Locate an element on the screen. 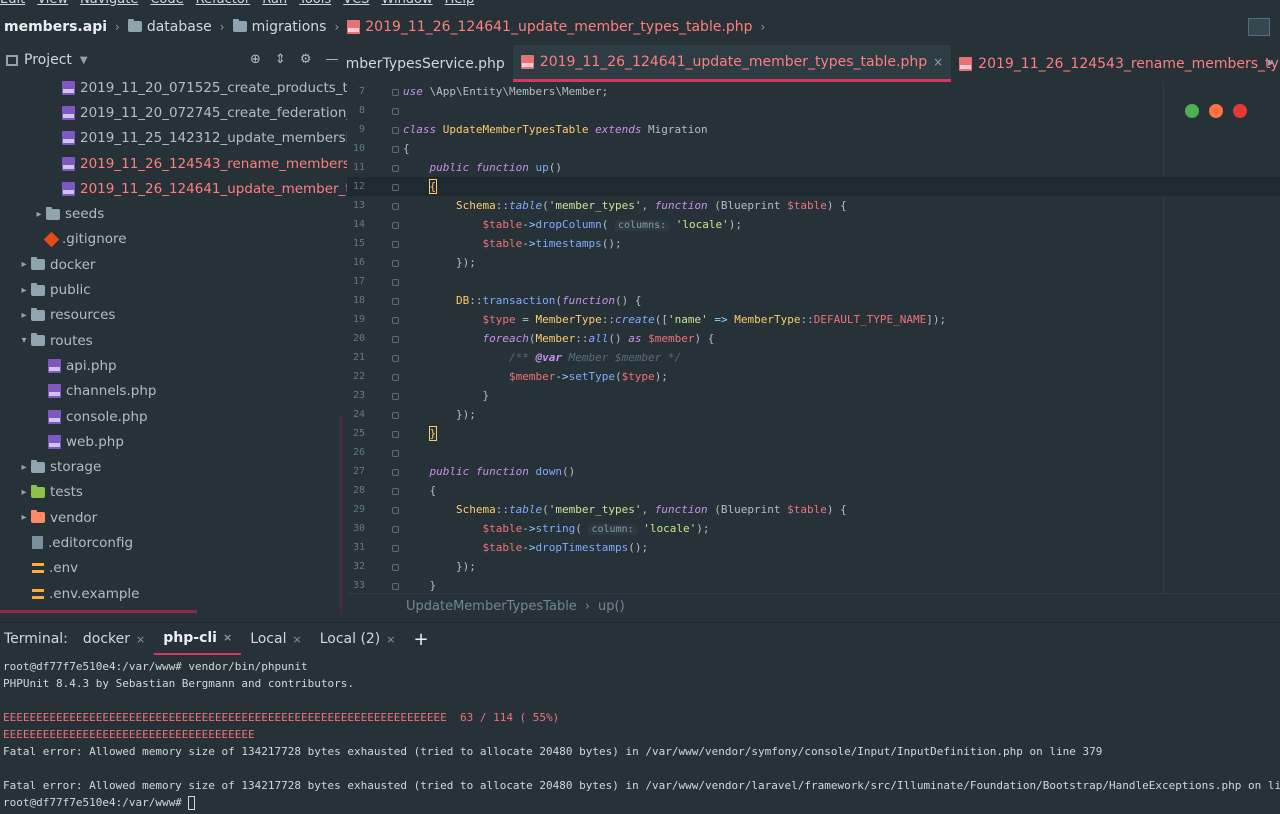 This screenshot has height=814, width=1280. line-number: 31 is located at coordinates (356, 547).